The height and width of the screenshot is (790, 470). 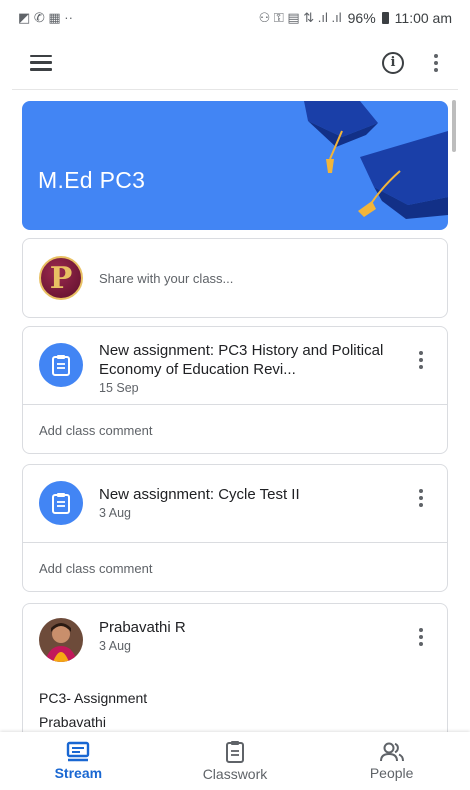 I want to click on post-date: 15 Sep, so click(x=119, y=388).